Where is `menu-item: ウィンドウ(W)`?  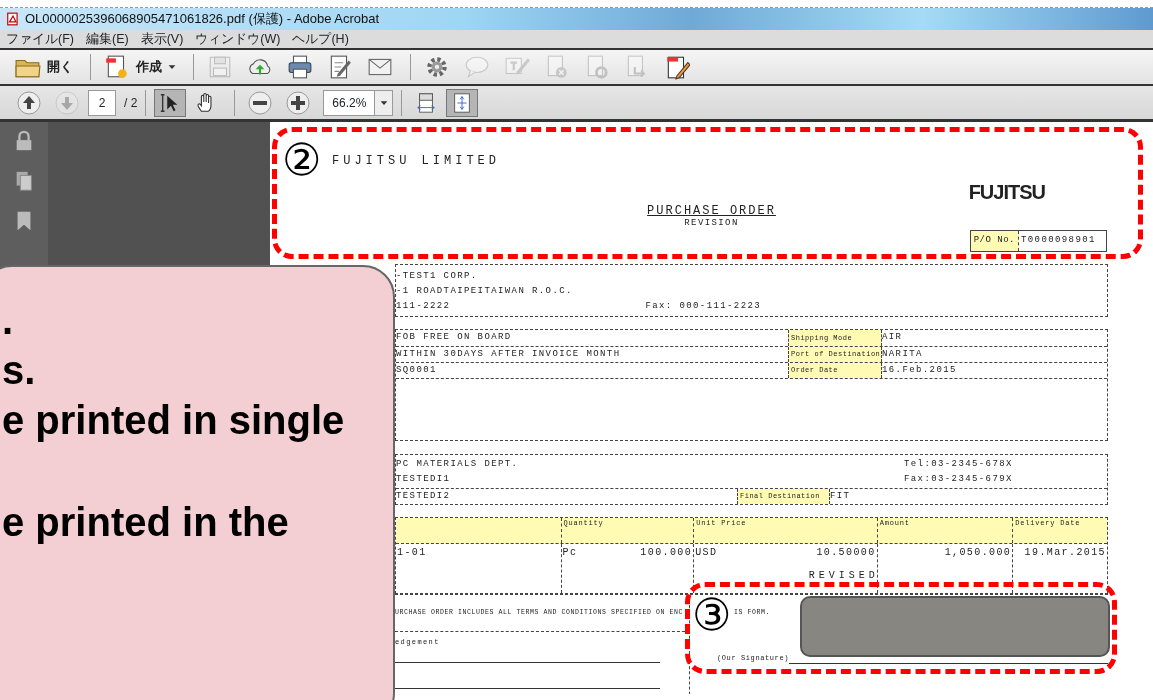 menu-item: ウィンドウ(W) is located at coordinates (238, 39).